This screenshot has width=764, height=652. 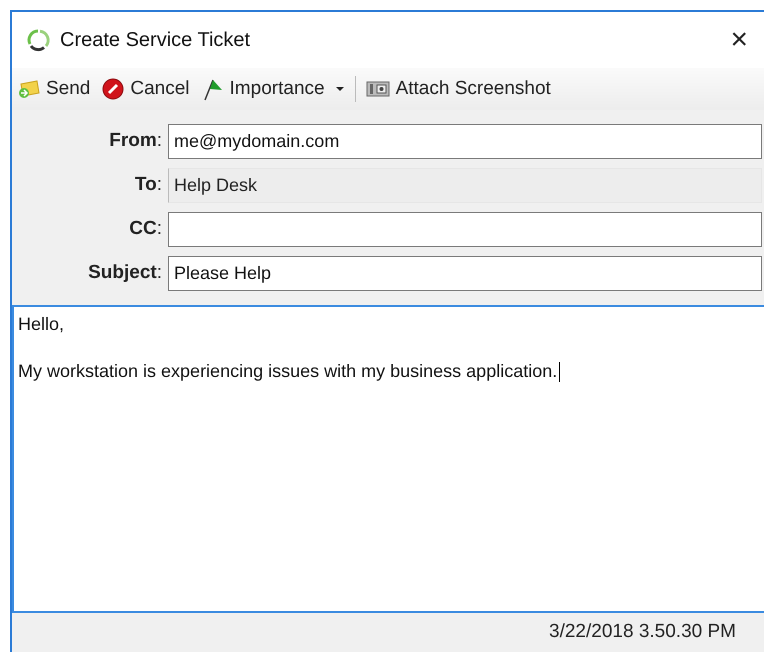 I want to click on body-text: My workstation is experiencing issues with my business application., so click(x=389, y=371).